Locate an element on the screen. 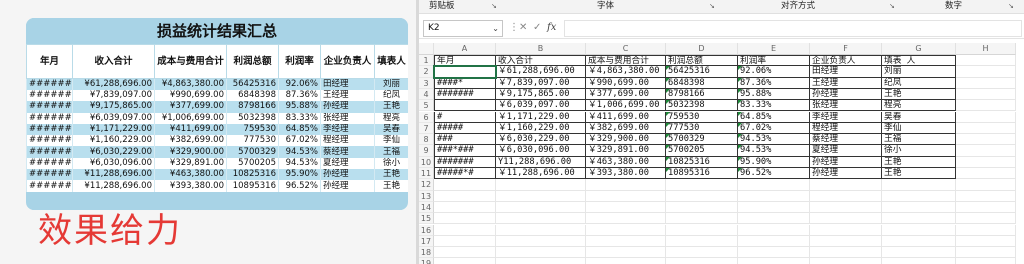  data-cell: ￥1,171,229.00 is located at coordinates (541, 117).